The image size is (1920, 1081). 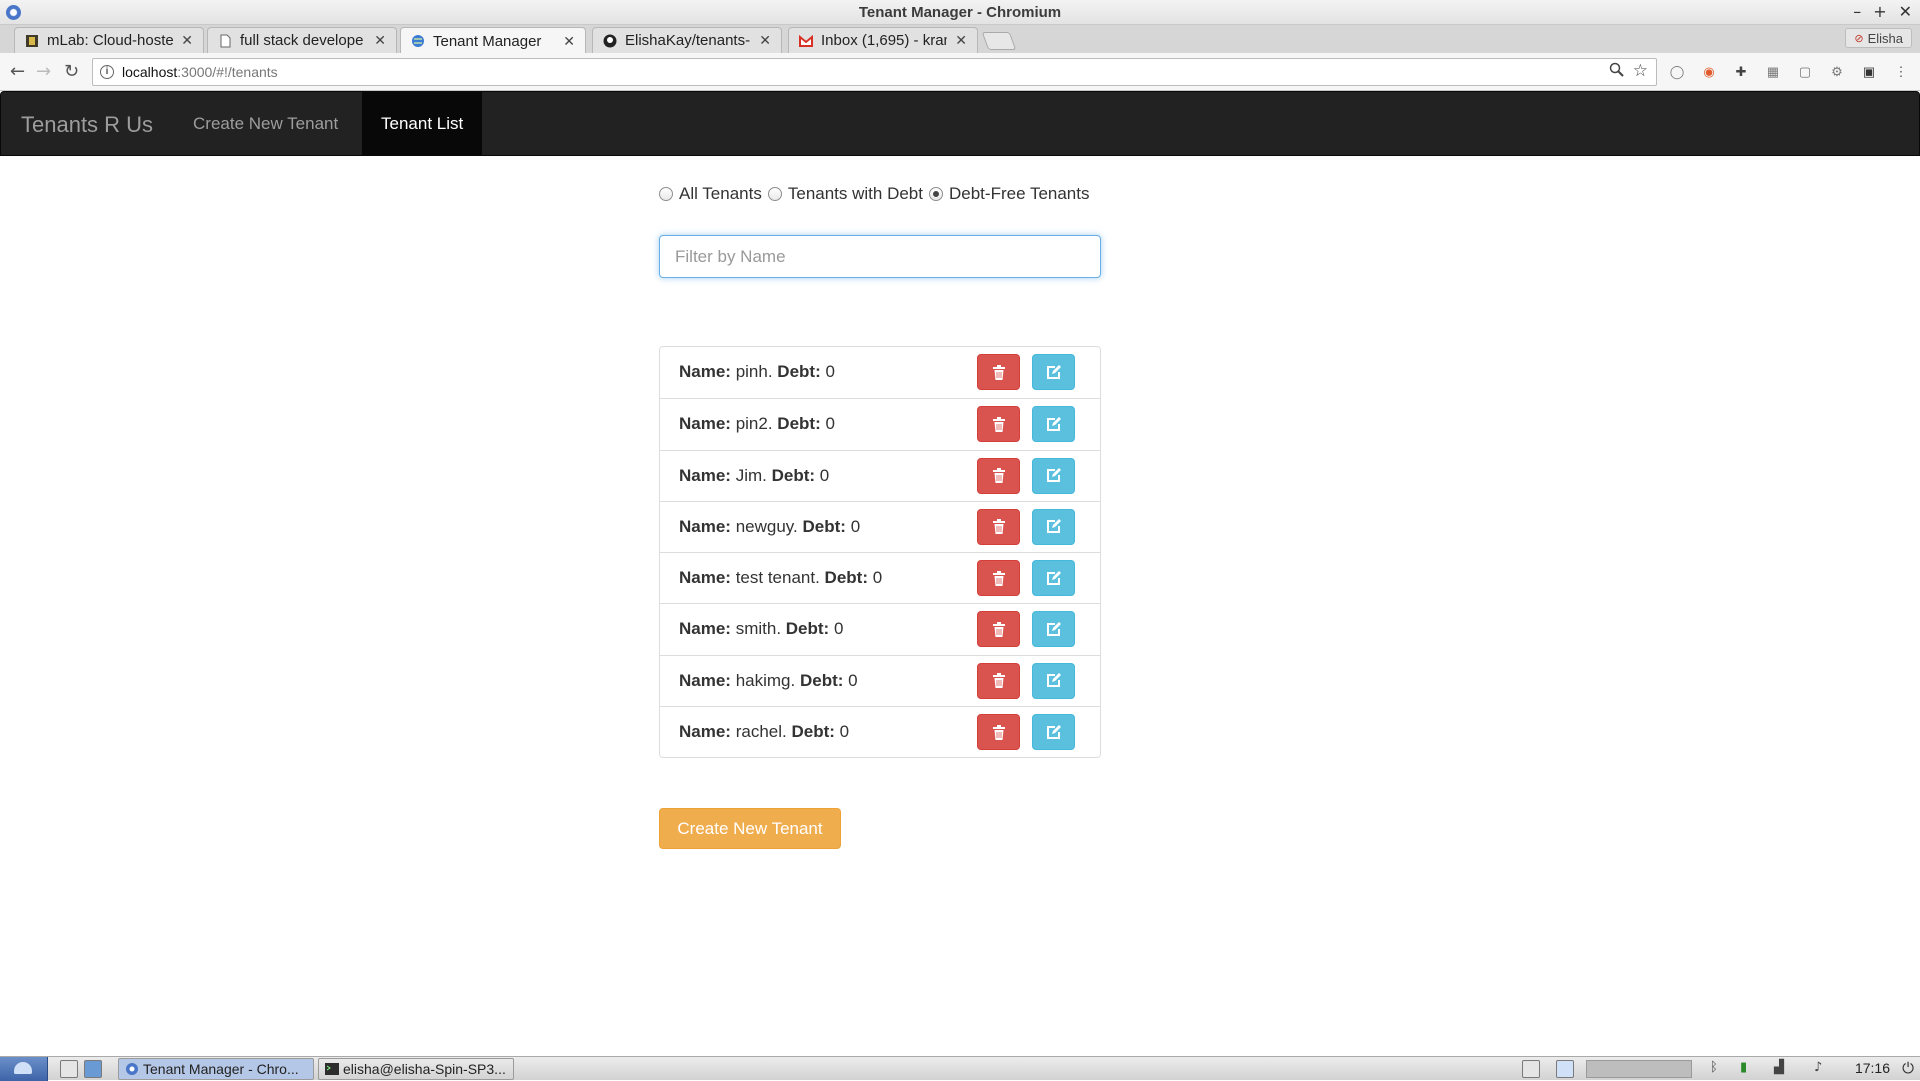 I want to click on navbar-brand: Tenants R Us, so click(x=87, y=125).